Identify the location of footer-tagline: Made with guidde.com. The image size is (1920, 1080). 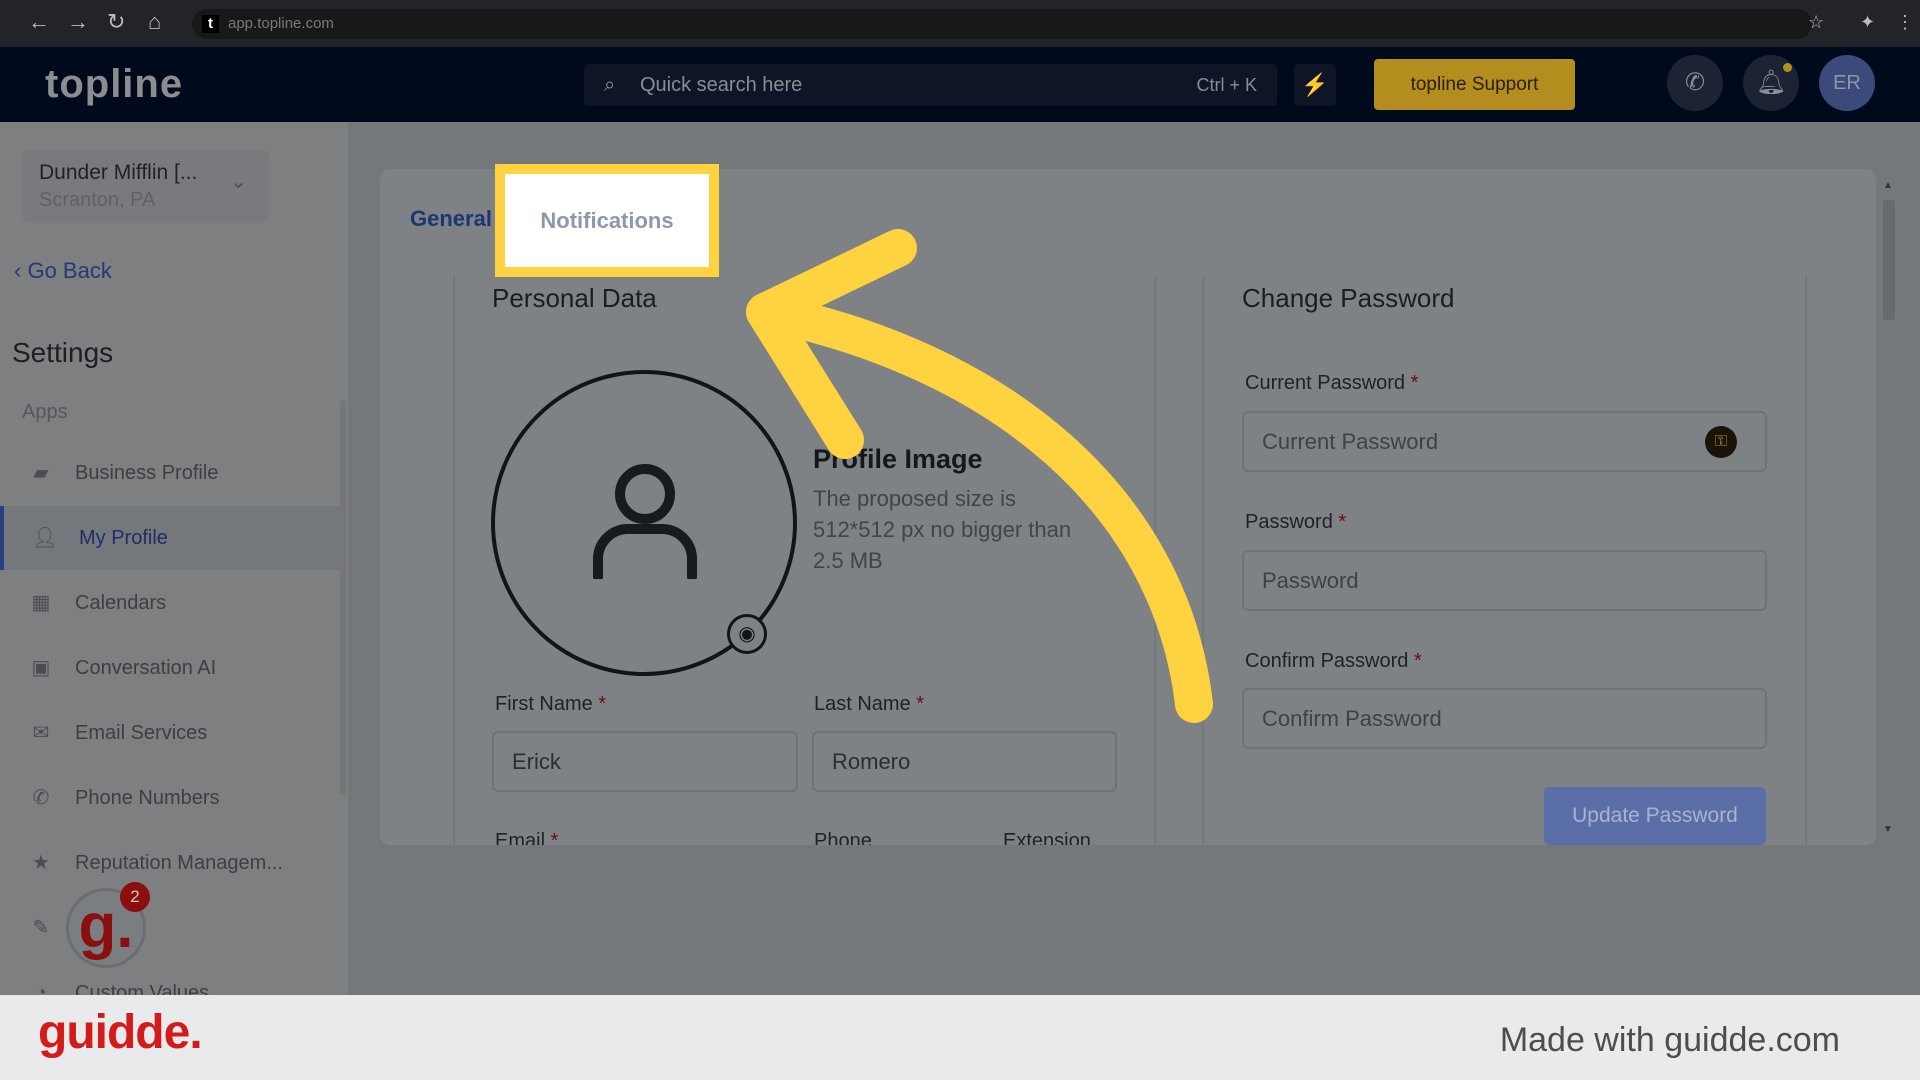
(1669, 1040).